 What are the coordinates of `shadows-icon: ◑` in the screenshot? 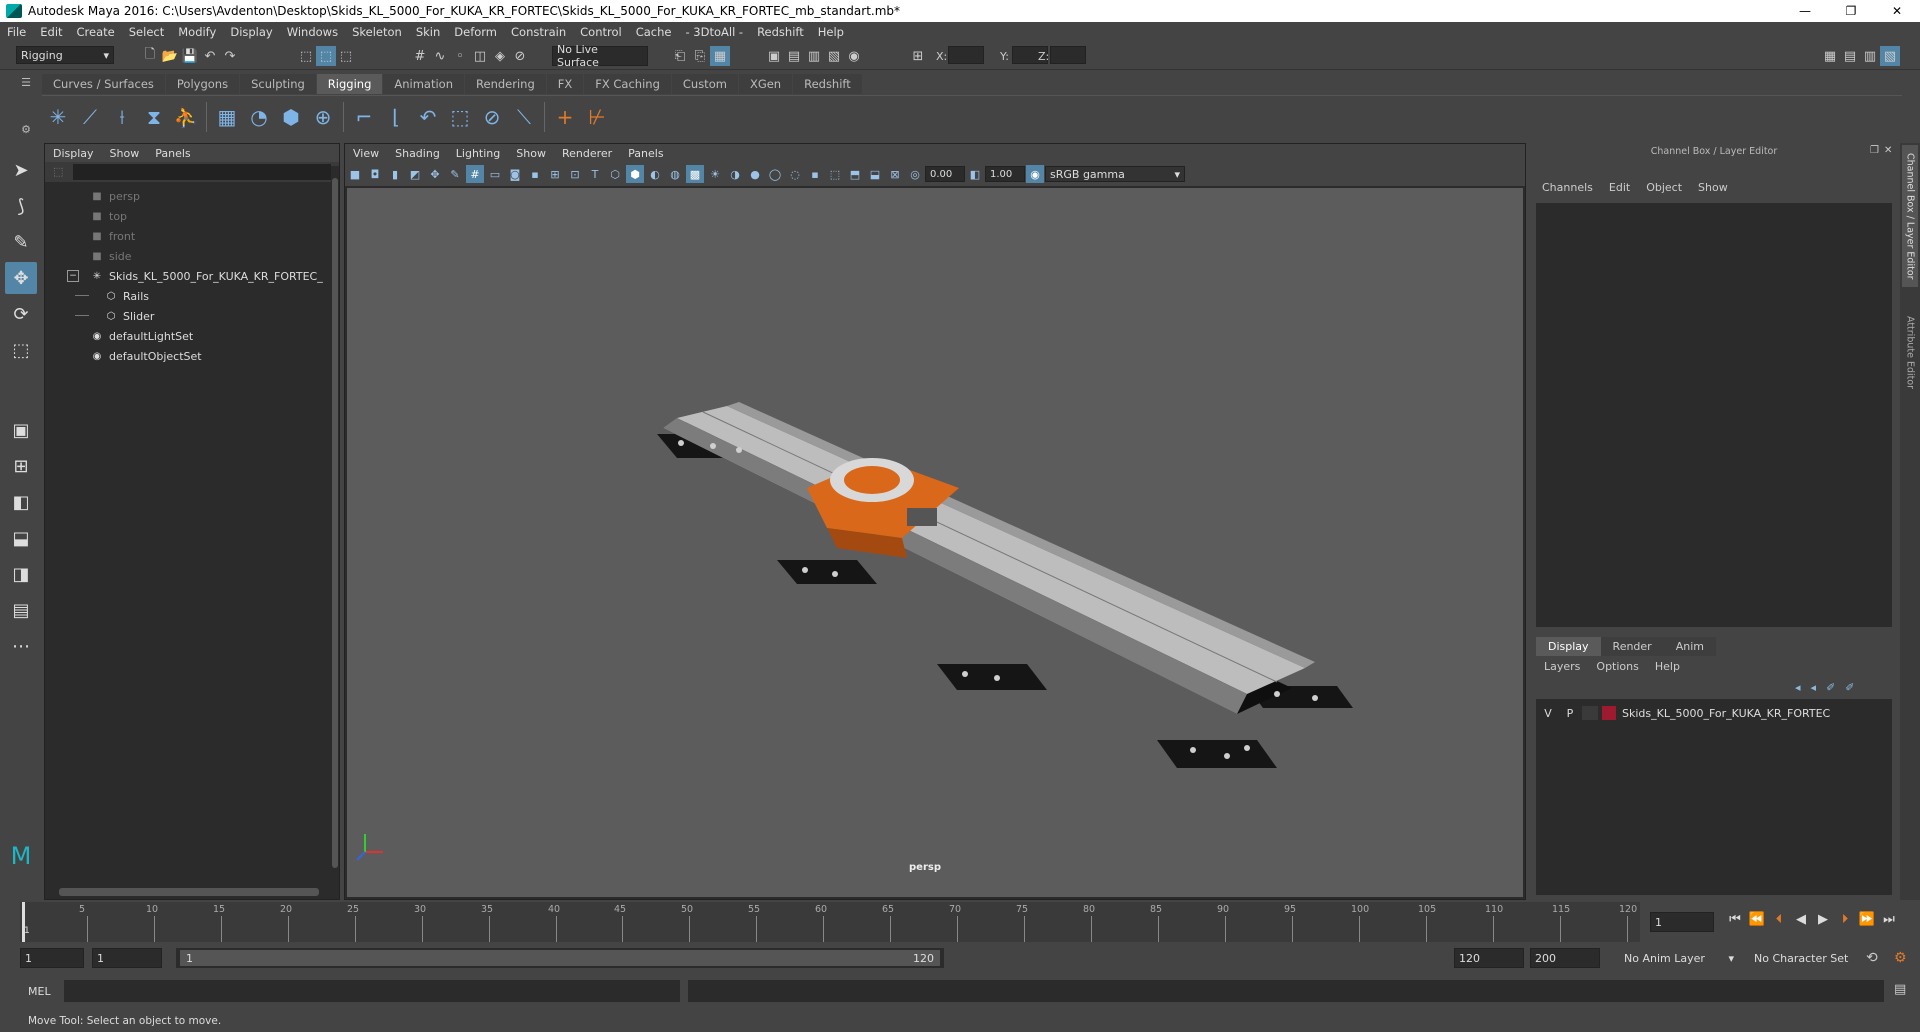 It's located at (735, 174).